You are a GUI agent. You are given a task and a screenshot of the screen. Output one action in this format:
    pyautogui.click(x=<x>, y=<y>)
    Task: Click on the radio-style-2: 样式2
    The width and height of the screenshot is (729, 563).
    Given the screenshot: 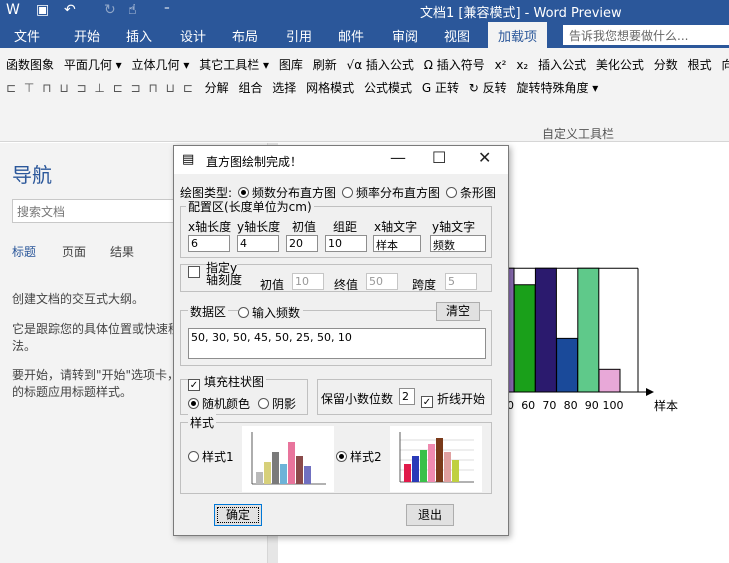 What is the action you would take?
    pyautogui.click(x=359, y=456)
    